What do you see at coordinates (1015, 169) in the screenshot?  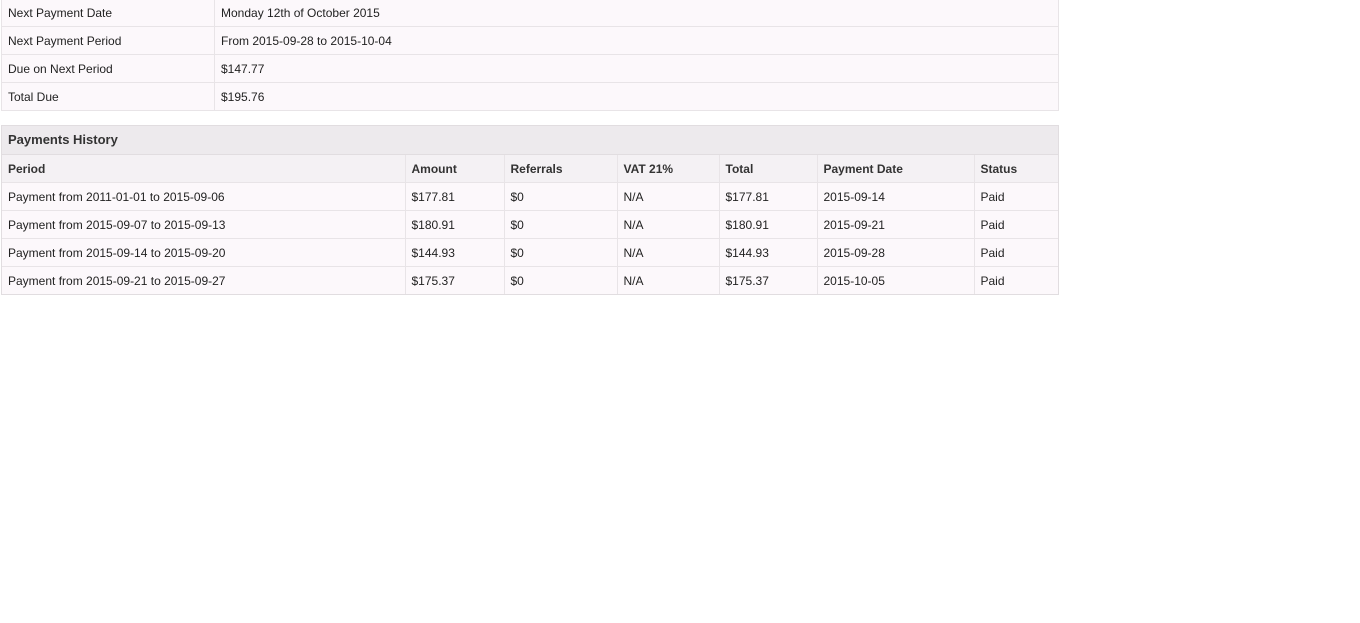 I see `column-header-status: Status` at bounding box center [1015, 169].